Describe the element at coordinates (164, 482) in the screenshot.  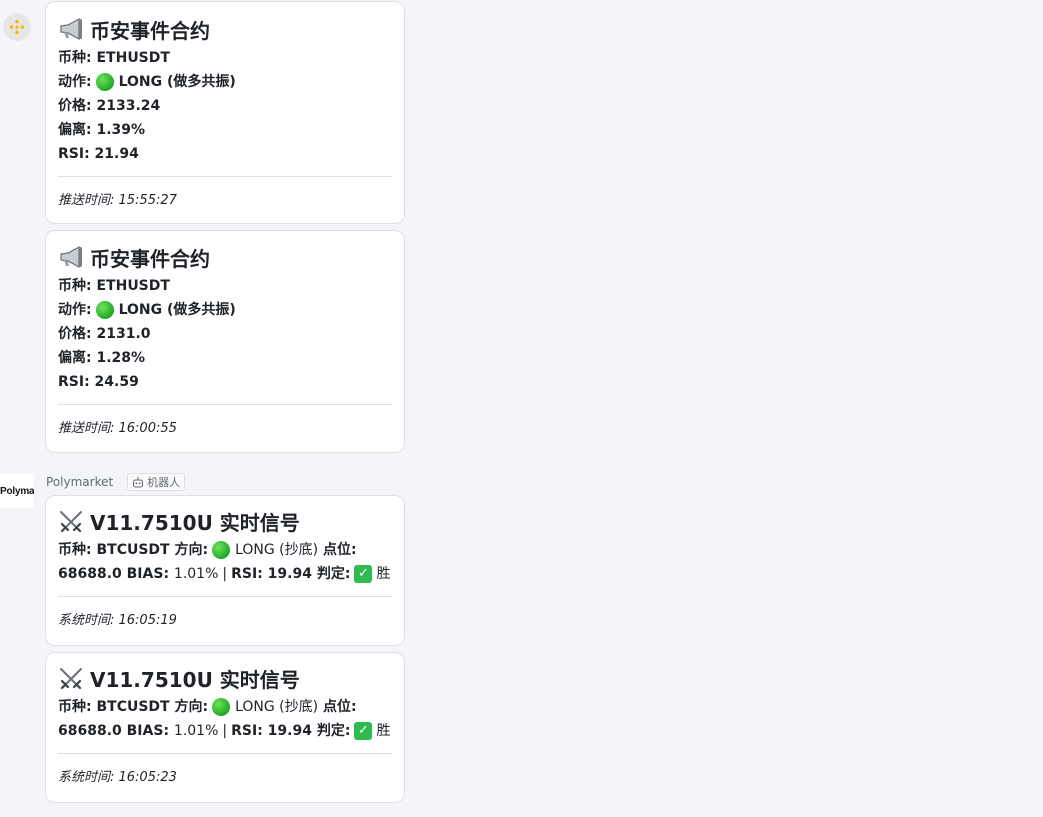
I see `bot-tag-label: 机器人` at that location.